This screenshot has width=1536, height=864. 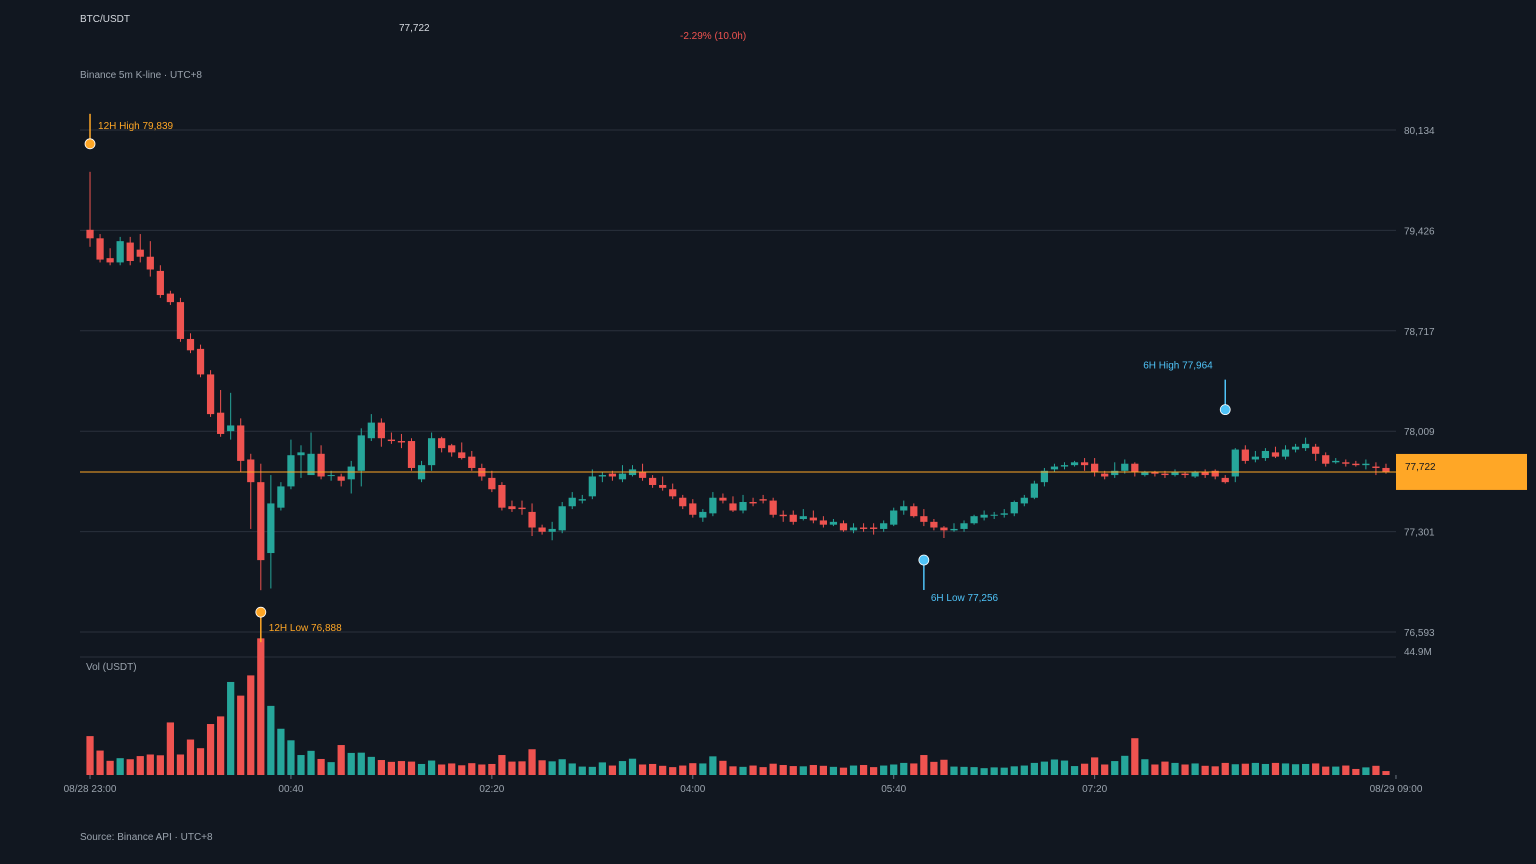 I want to click on y-tick-label: 80,134, so click(x=1419, y=131).